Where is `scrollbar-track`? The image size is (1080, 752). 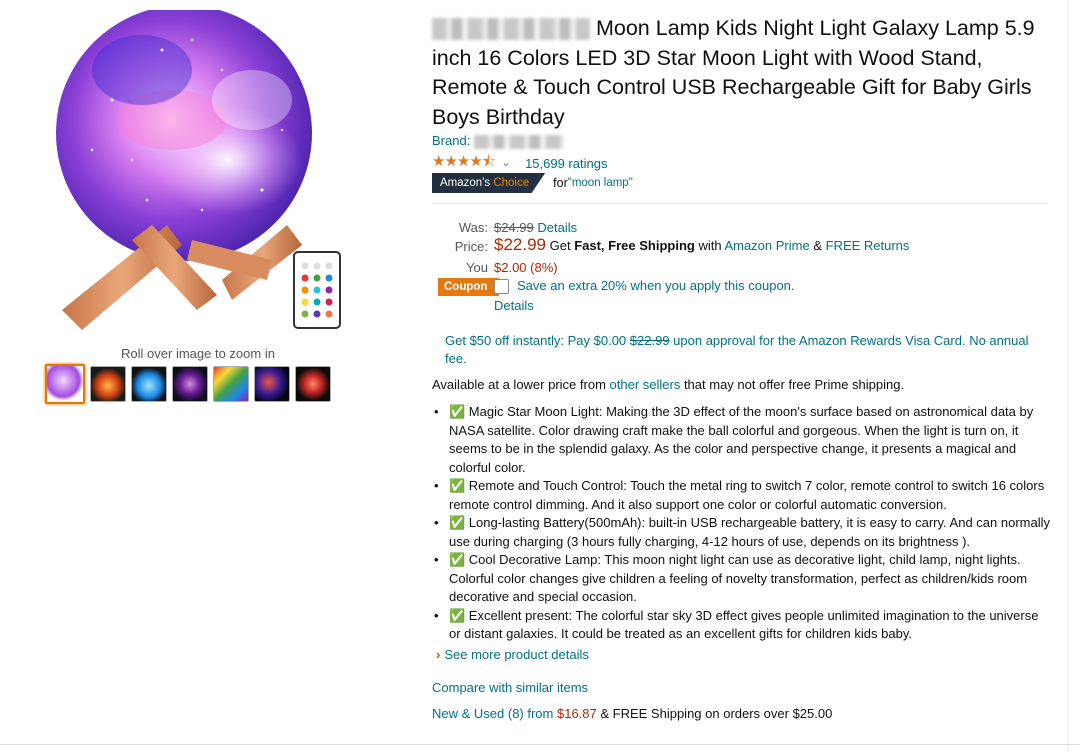
scrollbar-track is located at coordinates (1067, 376).